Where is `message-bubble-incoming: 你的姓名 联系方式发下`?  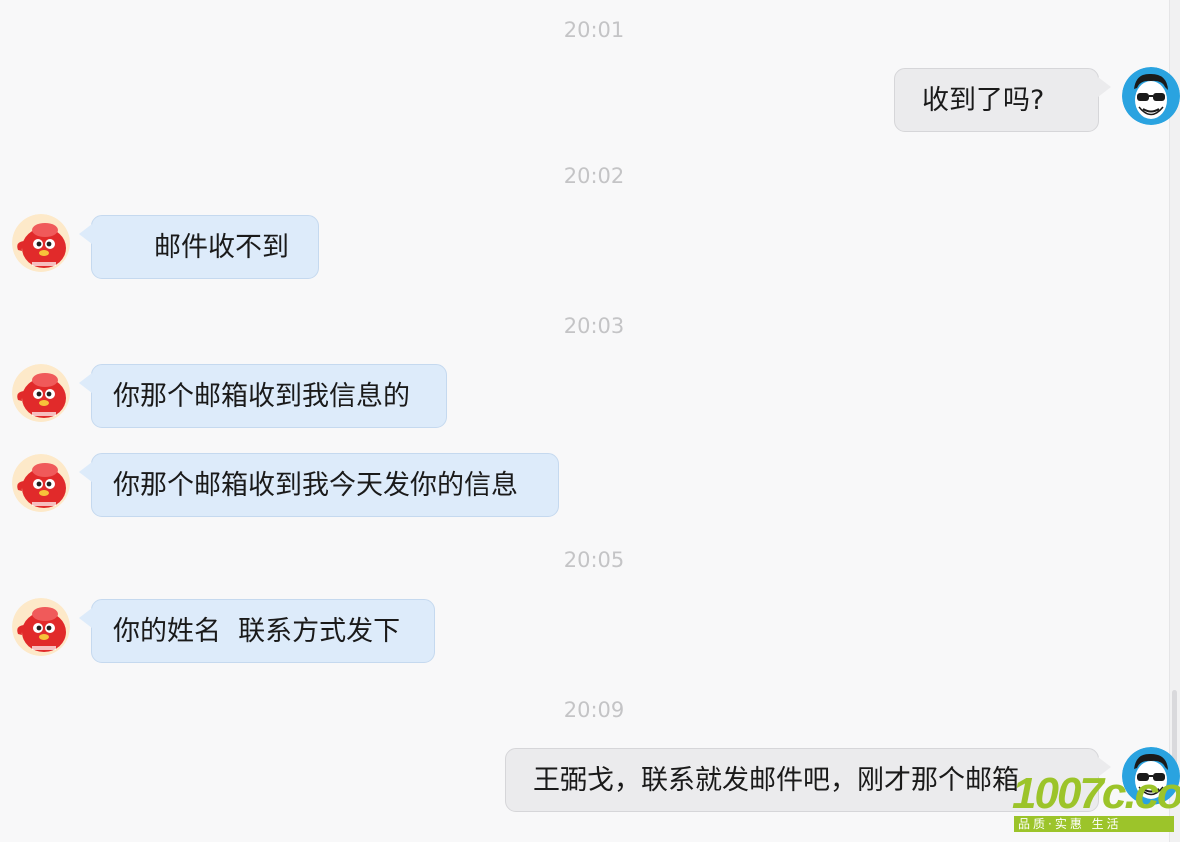
message-bubble-incoming: 你的姓名 联系方式发下 is located at coordinates (257, 631).